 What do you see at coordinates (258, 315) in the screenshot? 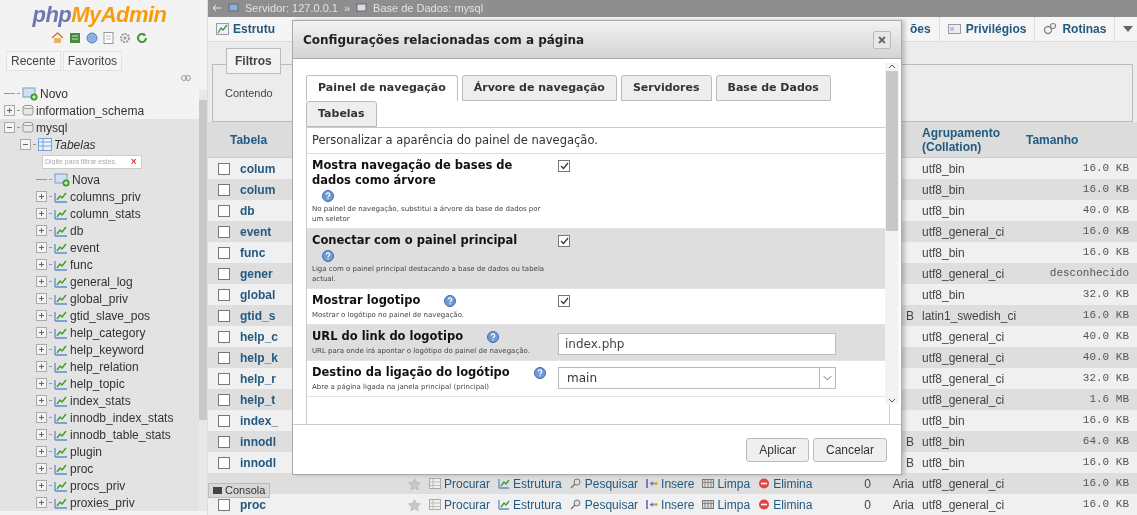
I see `table-name-link: gtid_s` at bounding box center [258, 315].